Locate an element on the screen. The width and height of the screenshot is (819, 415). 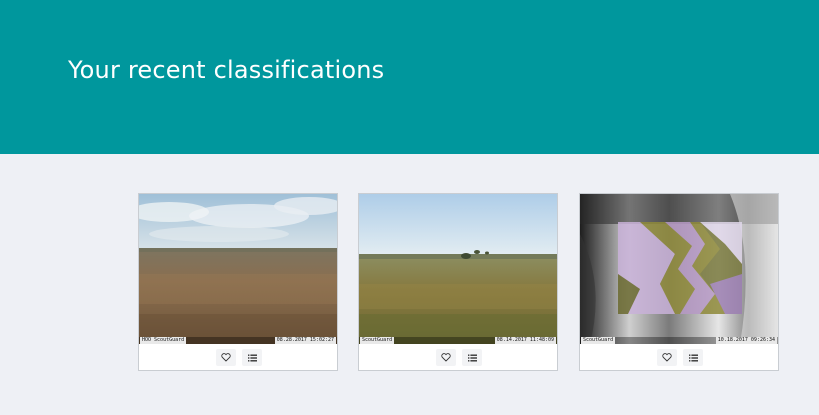
camera-label: HOO ScoutGuard is located at coordinates (163, 340).